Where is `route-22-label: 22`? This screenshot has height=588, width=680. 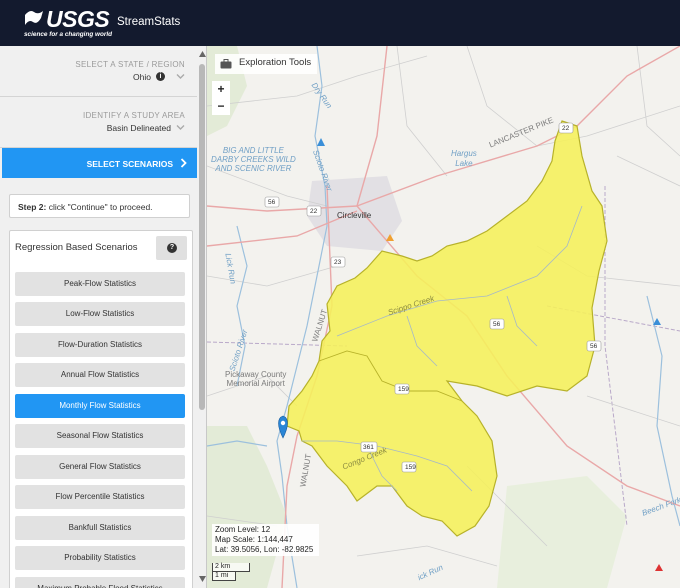 route-22-label: 22 is located at coordinates (314, 211).